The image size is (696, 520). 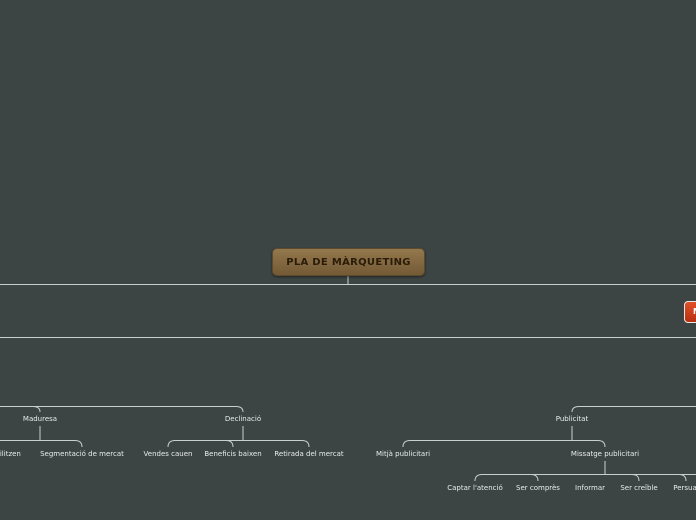 I want to click on central-topic-label: PLA DE MÀRQUETING, so click(x=348, y=262).